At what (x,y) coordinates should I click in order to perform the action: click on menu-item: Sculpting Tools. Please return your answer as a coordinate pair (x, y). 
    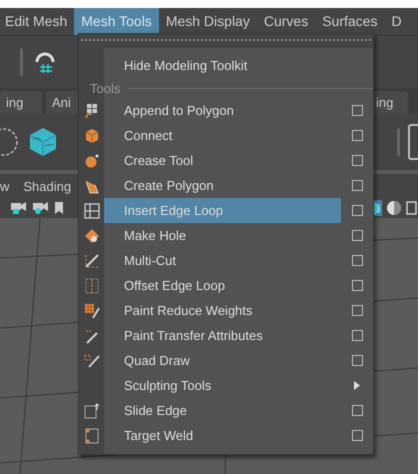
    Looking at the image, I should click on (222, 385).